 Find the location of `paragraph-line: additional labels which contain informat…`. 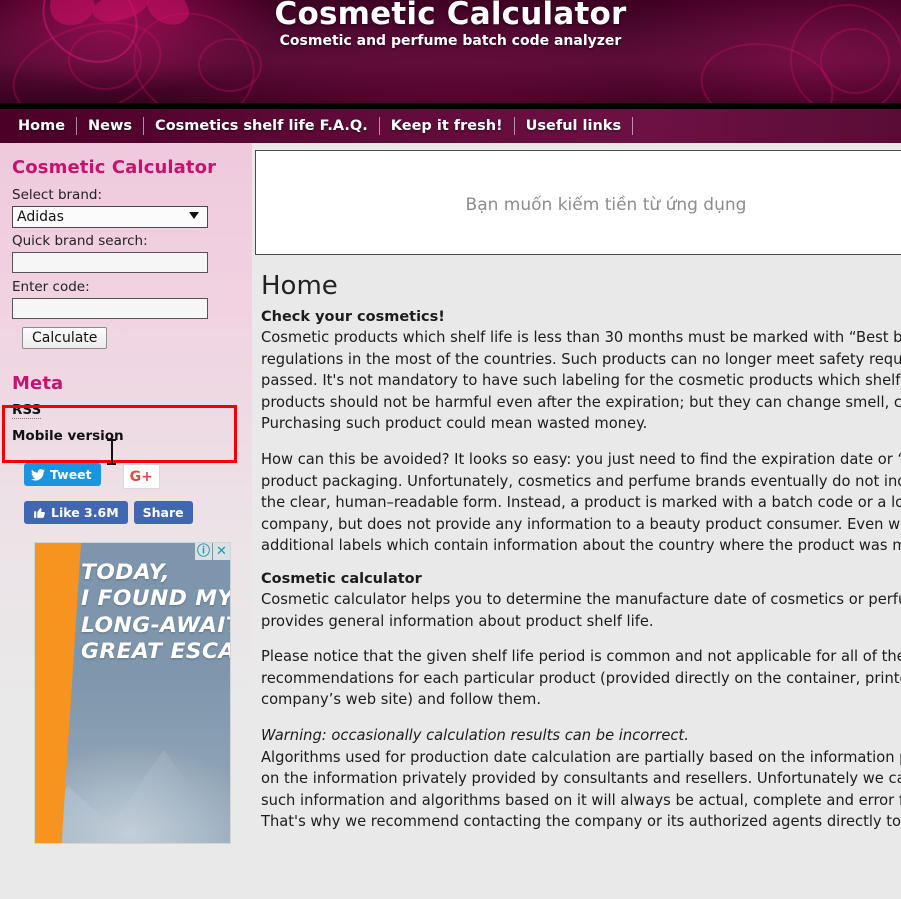

paragraph-line: additional labels which contain informat… is located at coordinates (581, 546).